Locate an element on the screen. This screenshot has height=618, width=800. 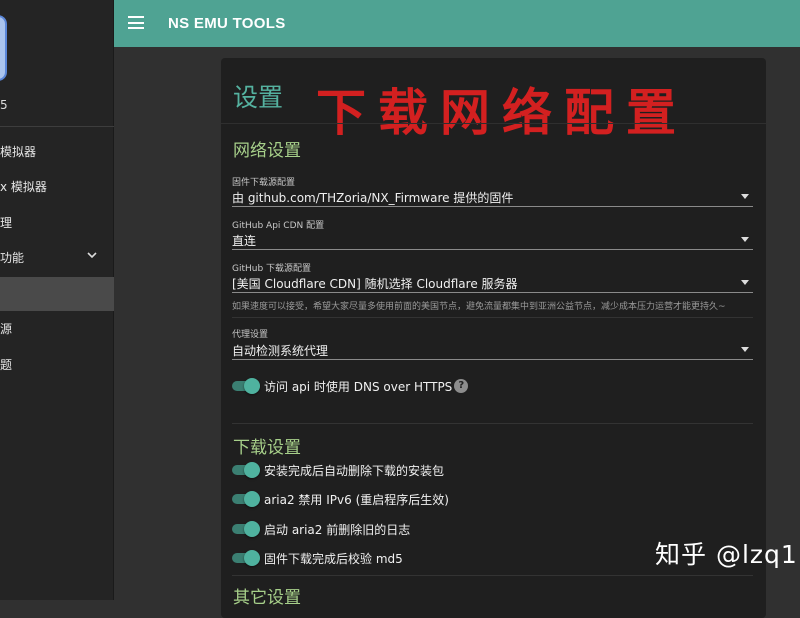
auto-delete-switch is located at coordinates (246, 470).